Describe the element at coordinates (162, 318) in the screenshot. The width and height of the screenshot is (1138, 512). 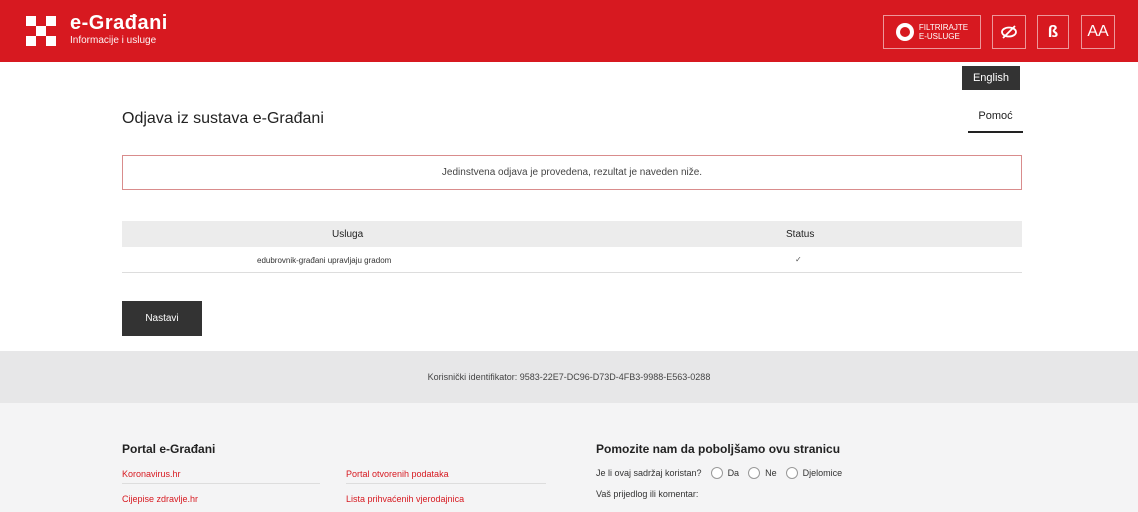
I see `continue-button: Nastavi` at that location.